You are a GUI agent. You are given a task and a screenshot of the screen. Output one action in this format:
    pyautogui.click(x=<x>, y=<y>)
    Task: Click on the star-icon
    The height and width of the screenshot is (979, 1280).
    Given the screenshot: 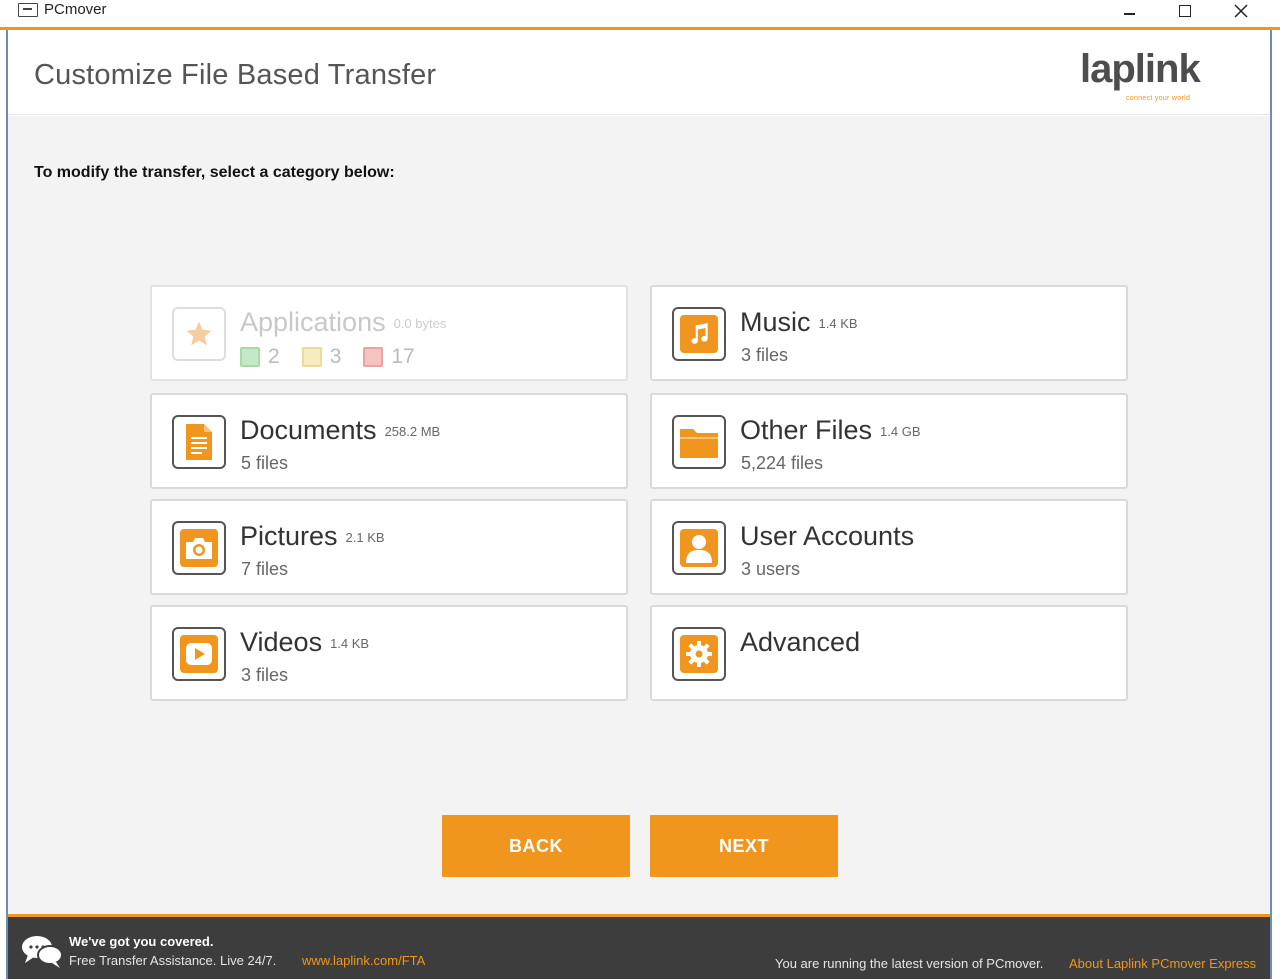 What is the action you would take?
    pyautogui.click(x=199, y=333)
    